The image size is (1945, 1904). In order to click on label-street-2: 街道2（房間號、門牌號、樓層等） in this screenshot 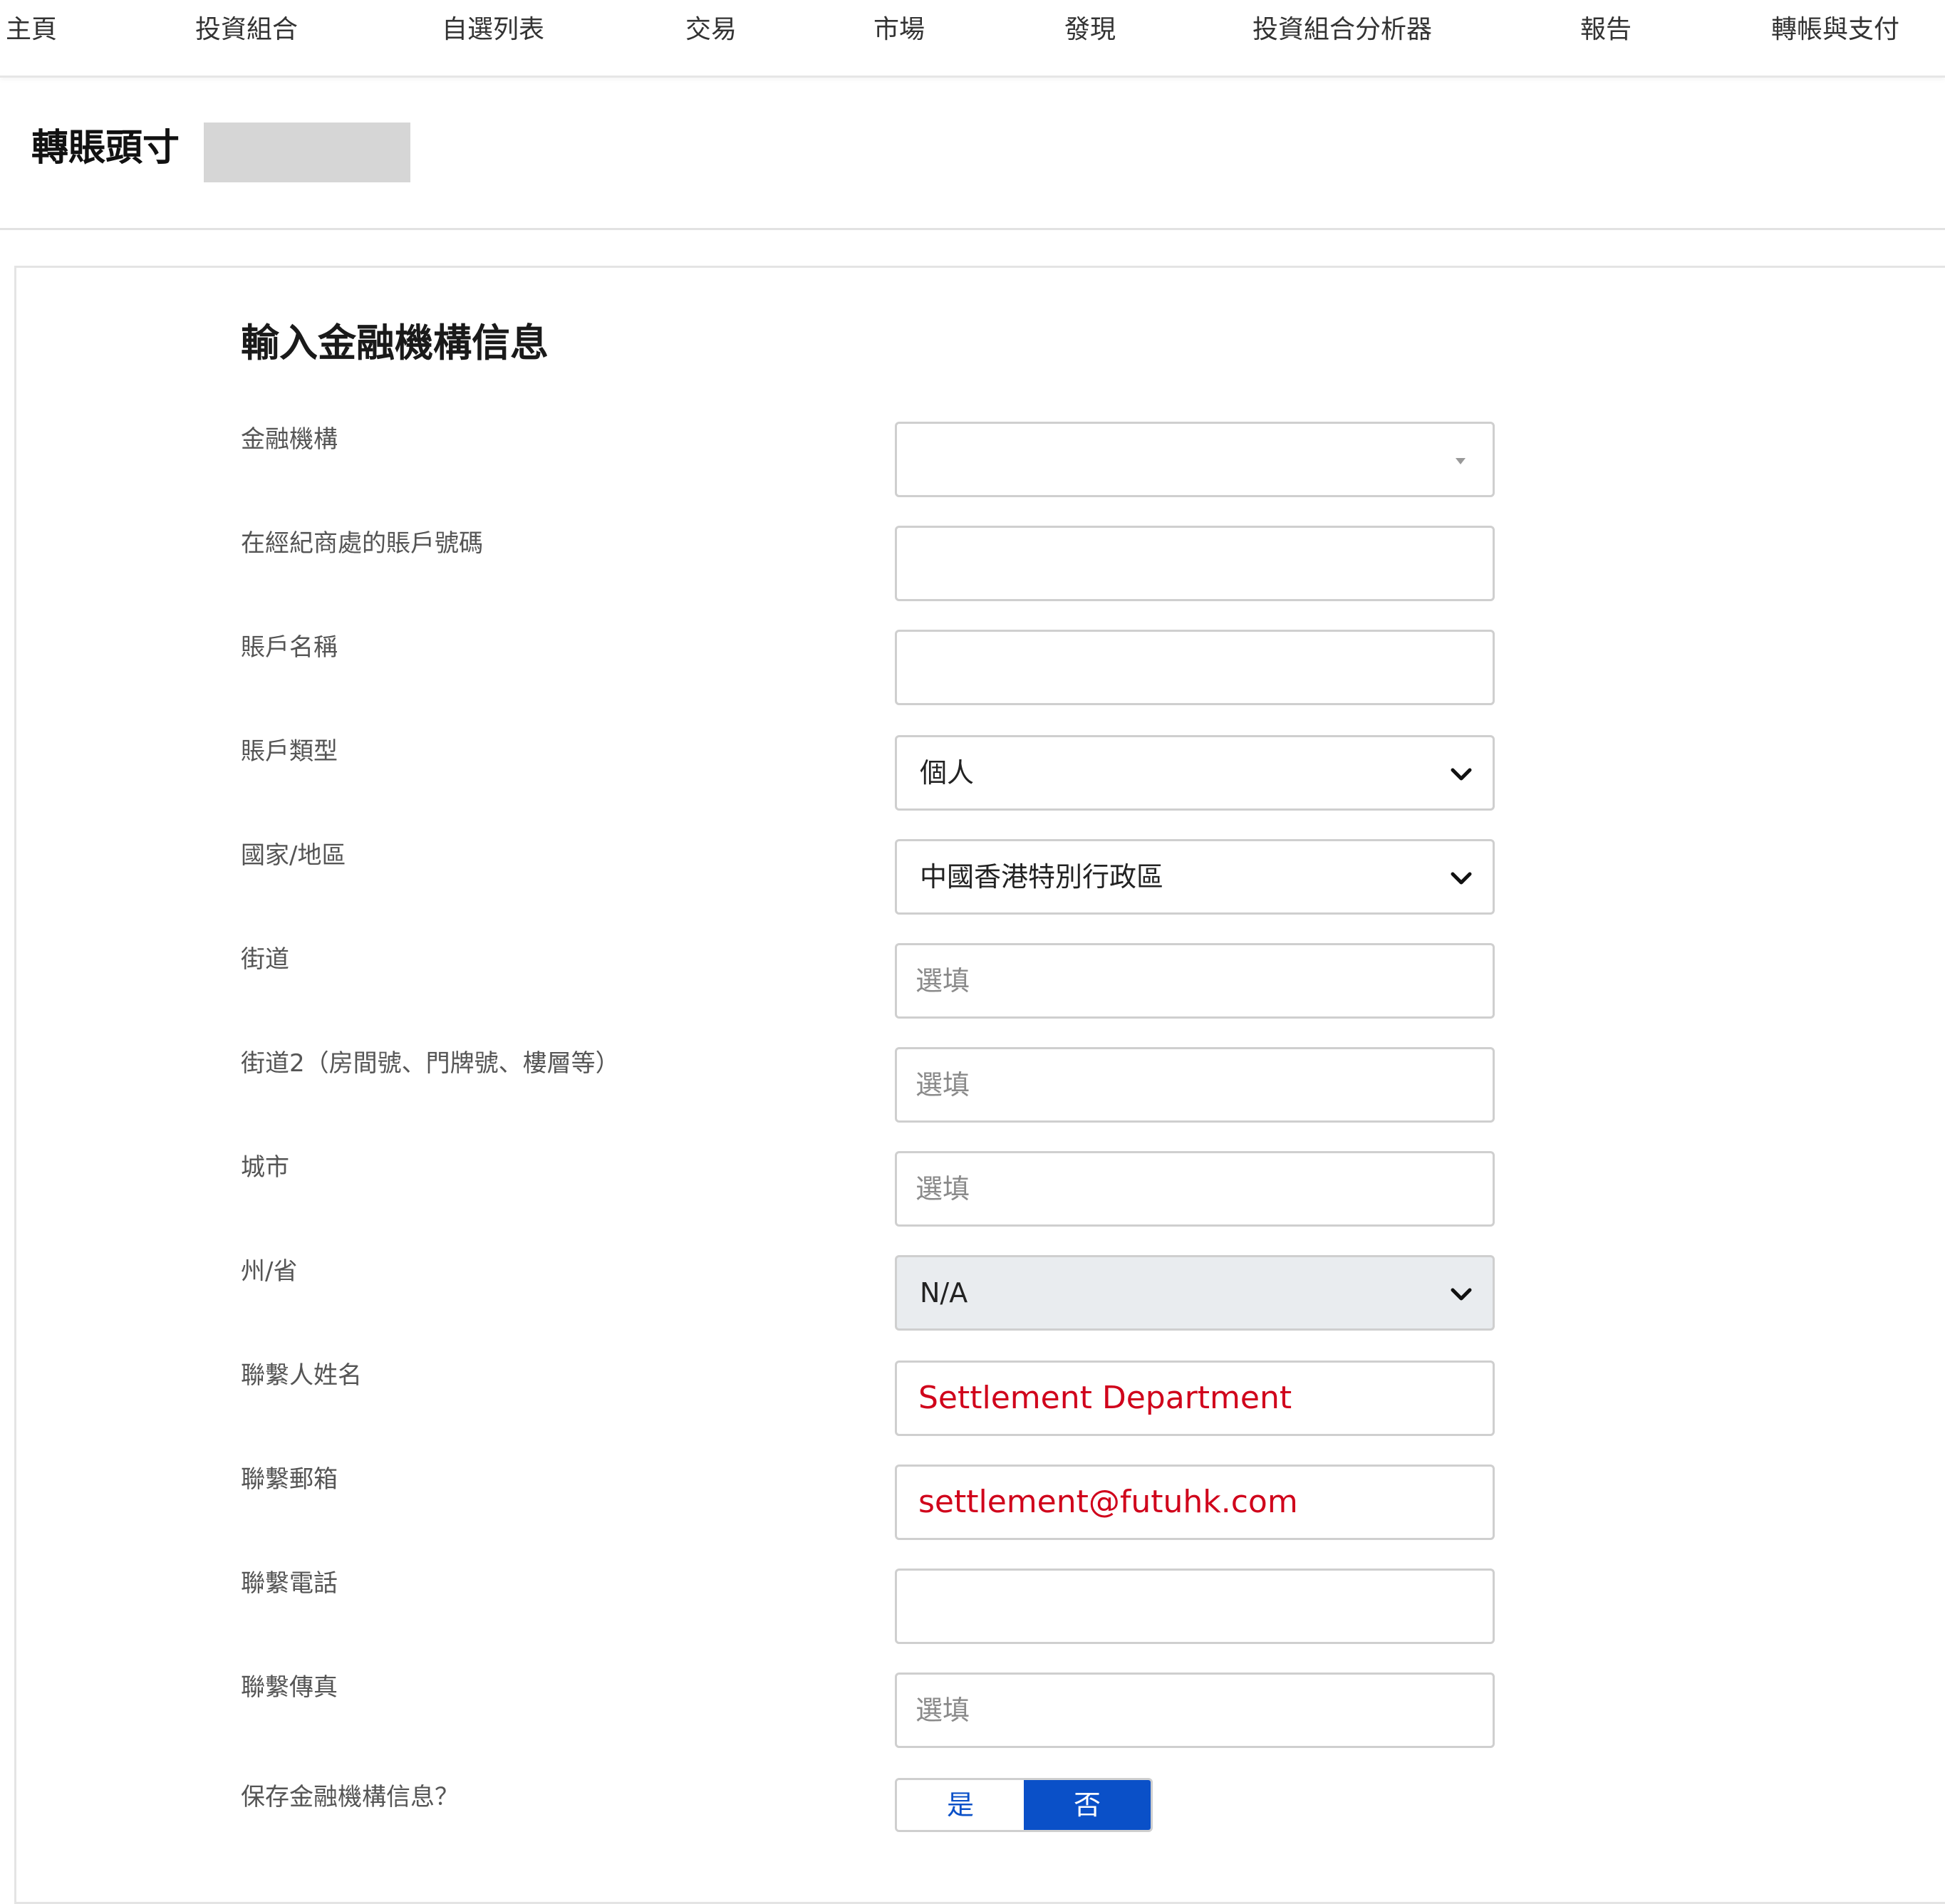, I will do `click(430, 1063)`.